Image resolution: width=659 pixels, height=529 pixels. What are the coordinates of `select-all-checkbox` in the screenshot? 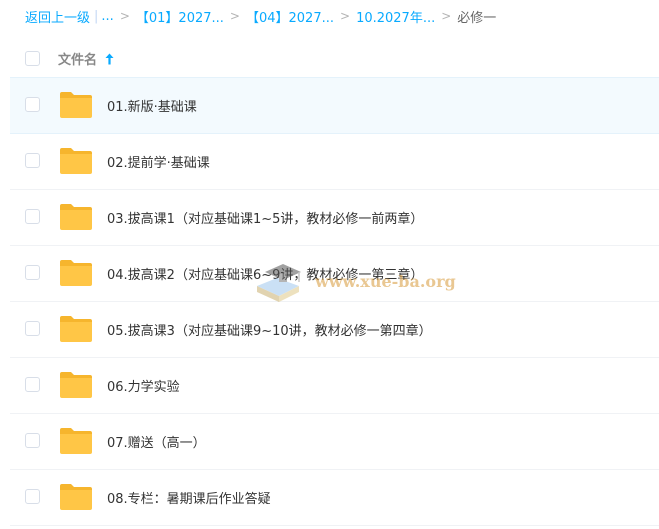 It's located at (32, 58).